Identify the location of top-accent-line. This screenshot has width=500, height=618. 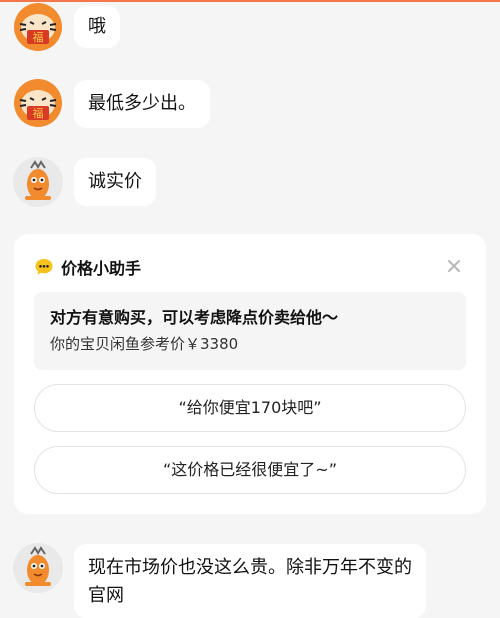
(250, 1).